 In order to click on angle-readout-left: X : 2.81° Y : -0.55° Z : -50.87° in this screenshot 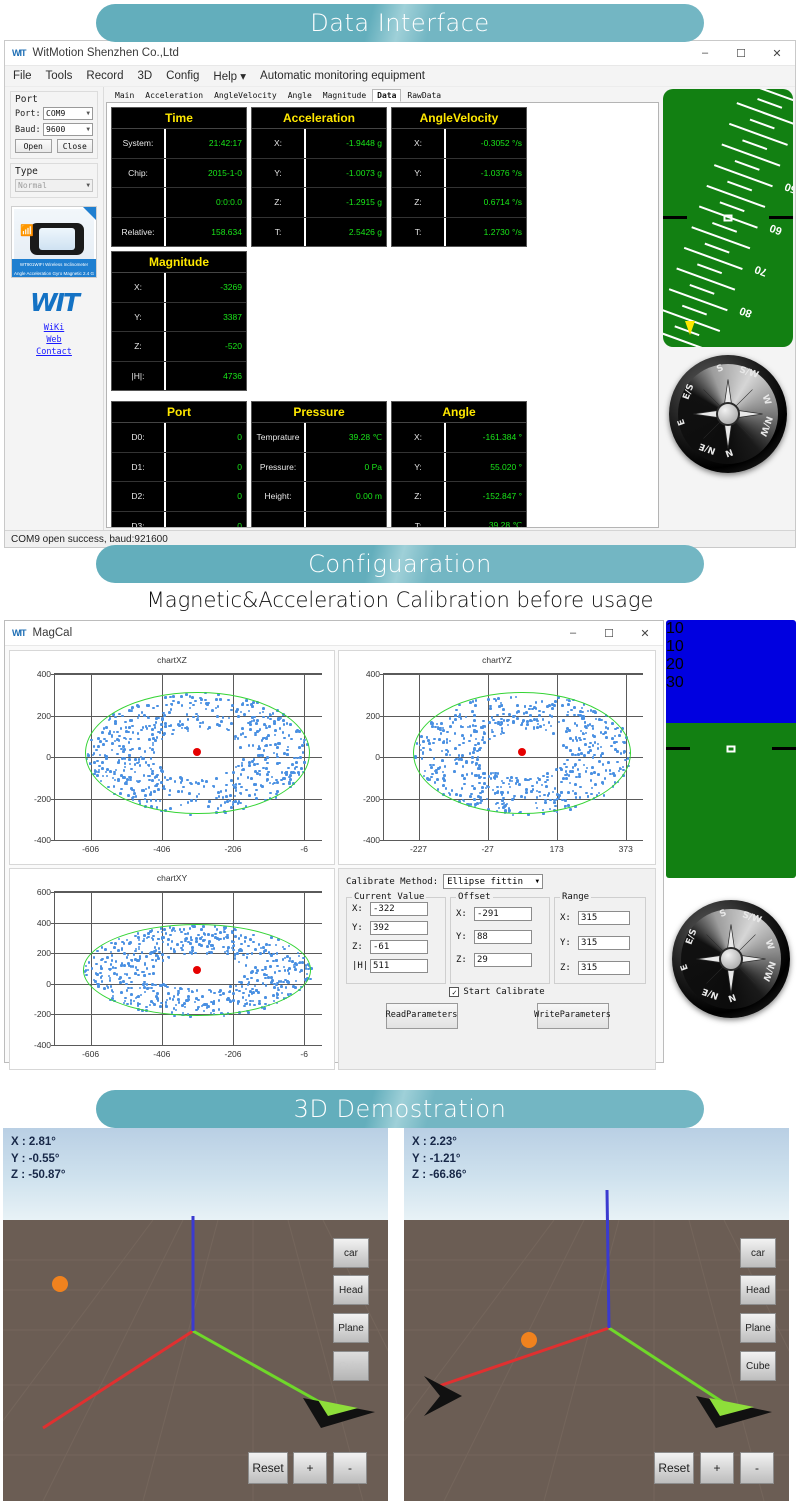, I will do `click(38, 1159)`.